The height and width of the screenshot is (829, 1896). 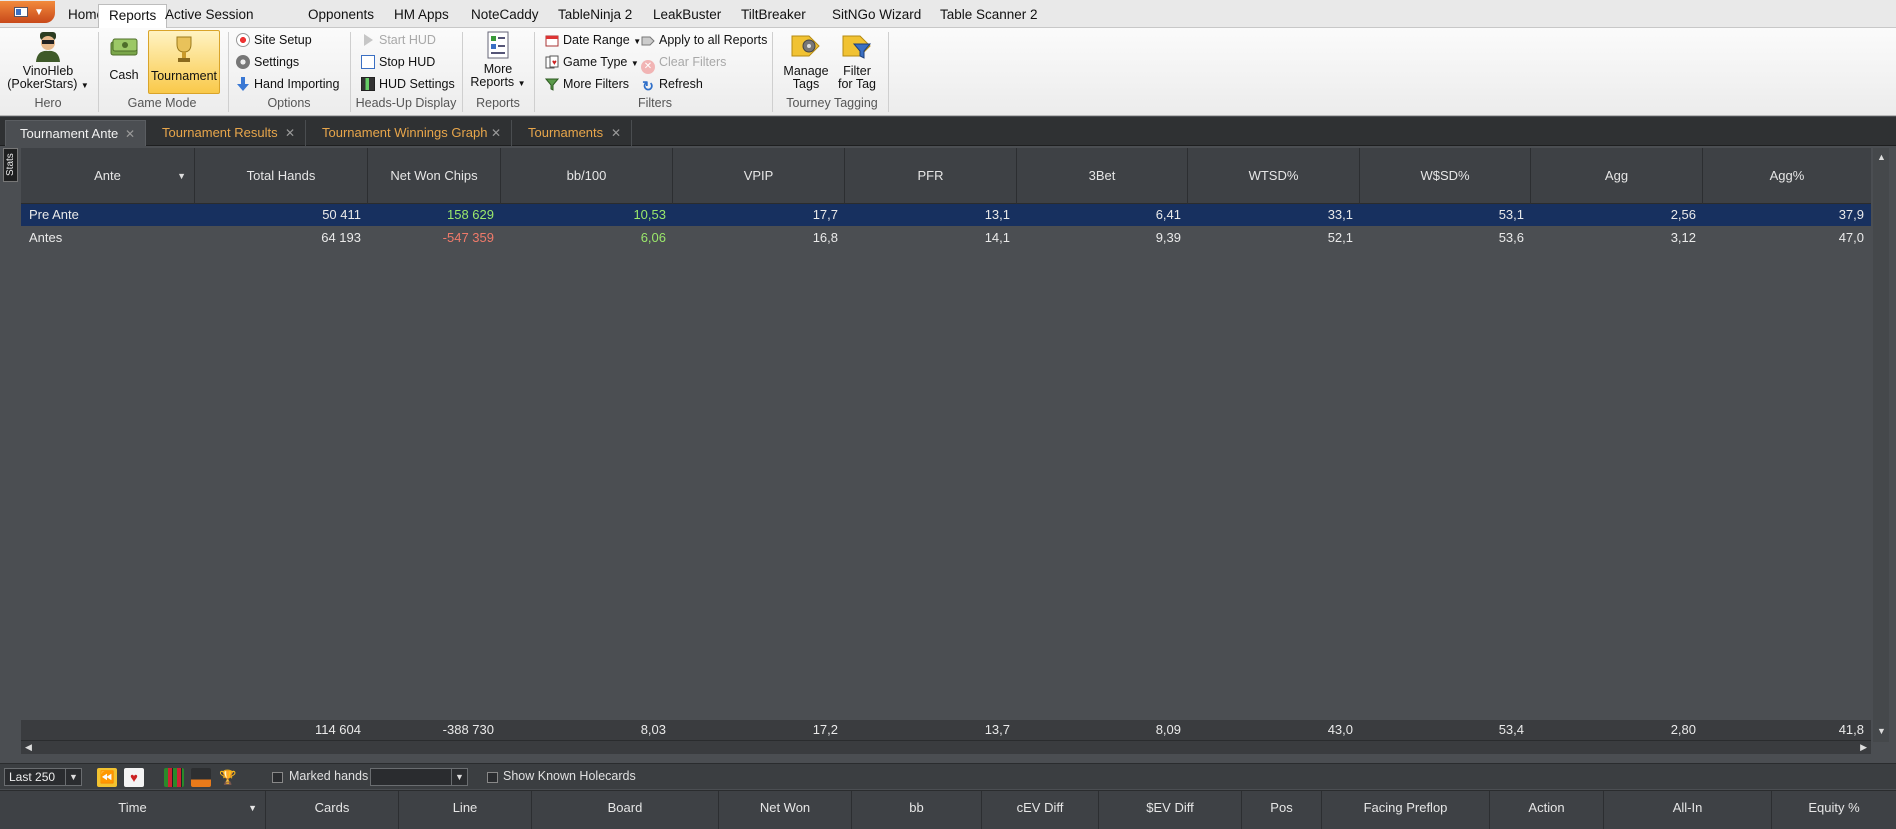 I want to click on total-hands: 114 604, so click(x=337, y=729).